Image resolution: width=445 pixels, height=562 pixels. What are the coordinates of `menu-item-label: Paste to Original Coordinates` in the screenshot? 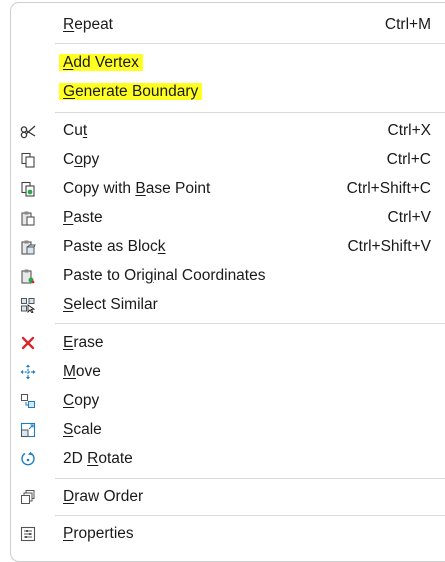 It's located at (164, 275).